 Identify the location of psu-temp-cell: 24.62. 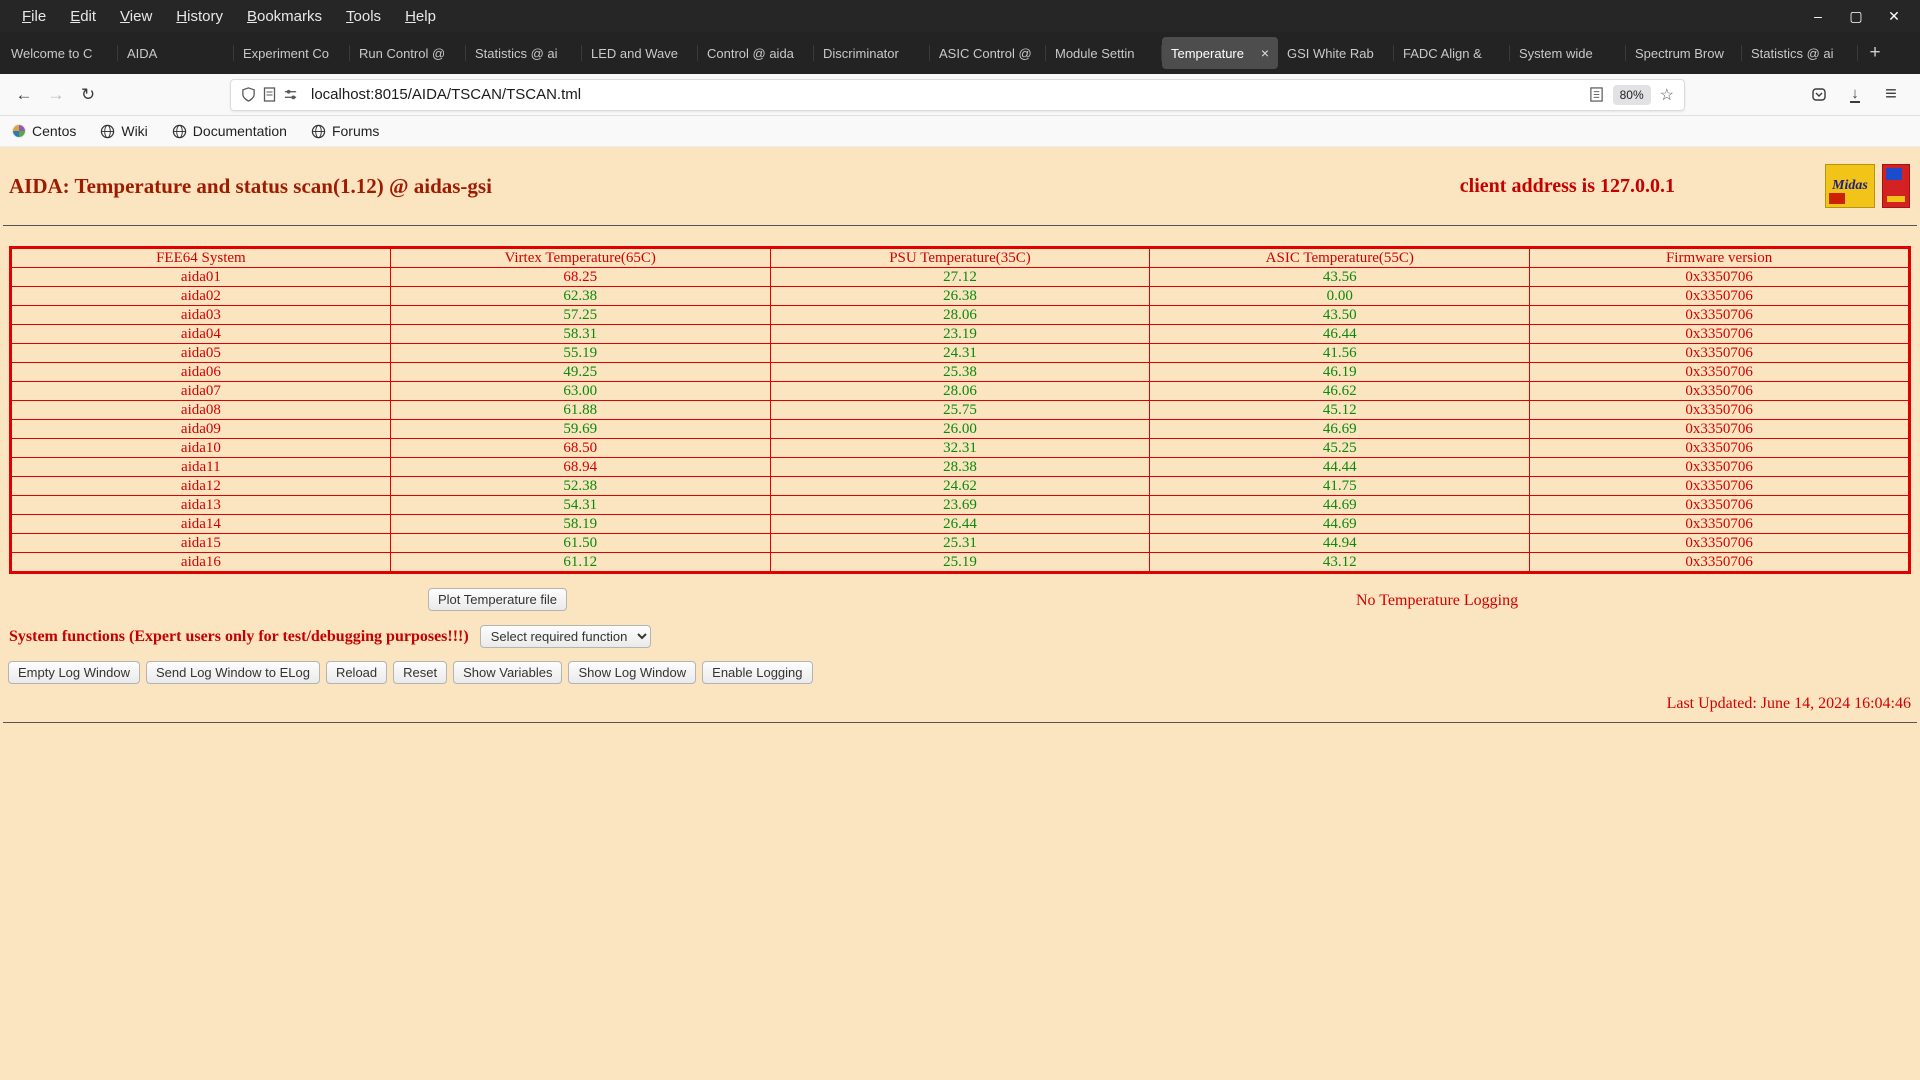
(960, 486).